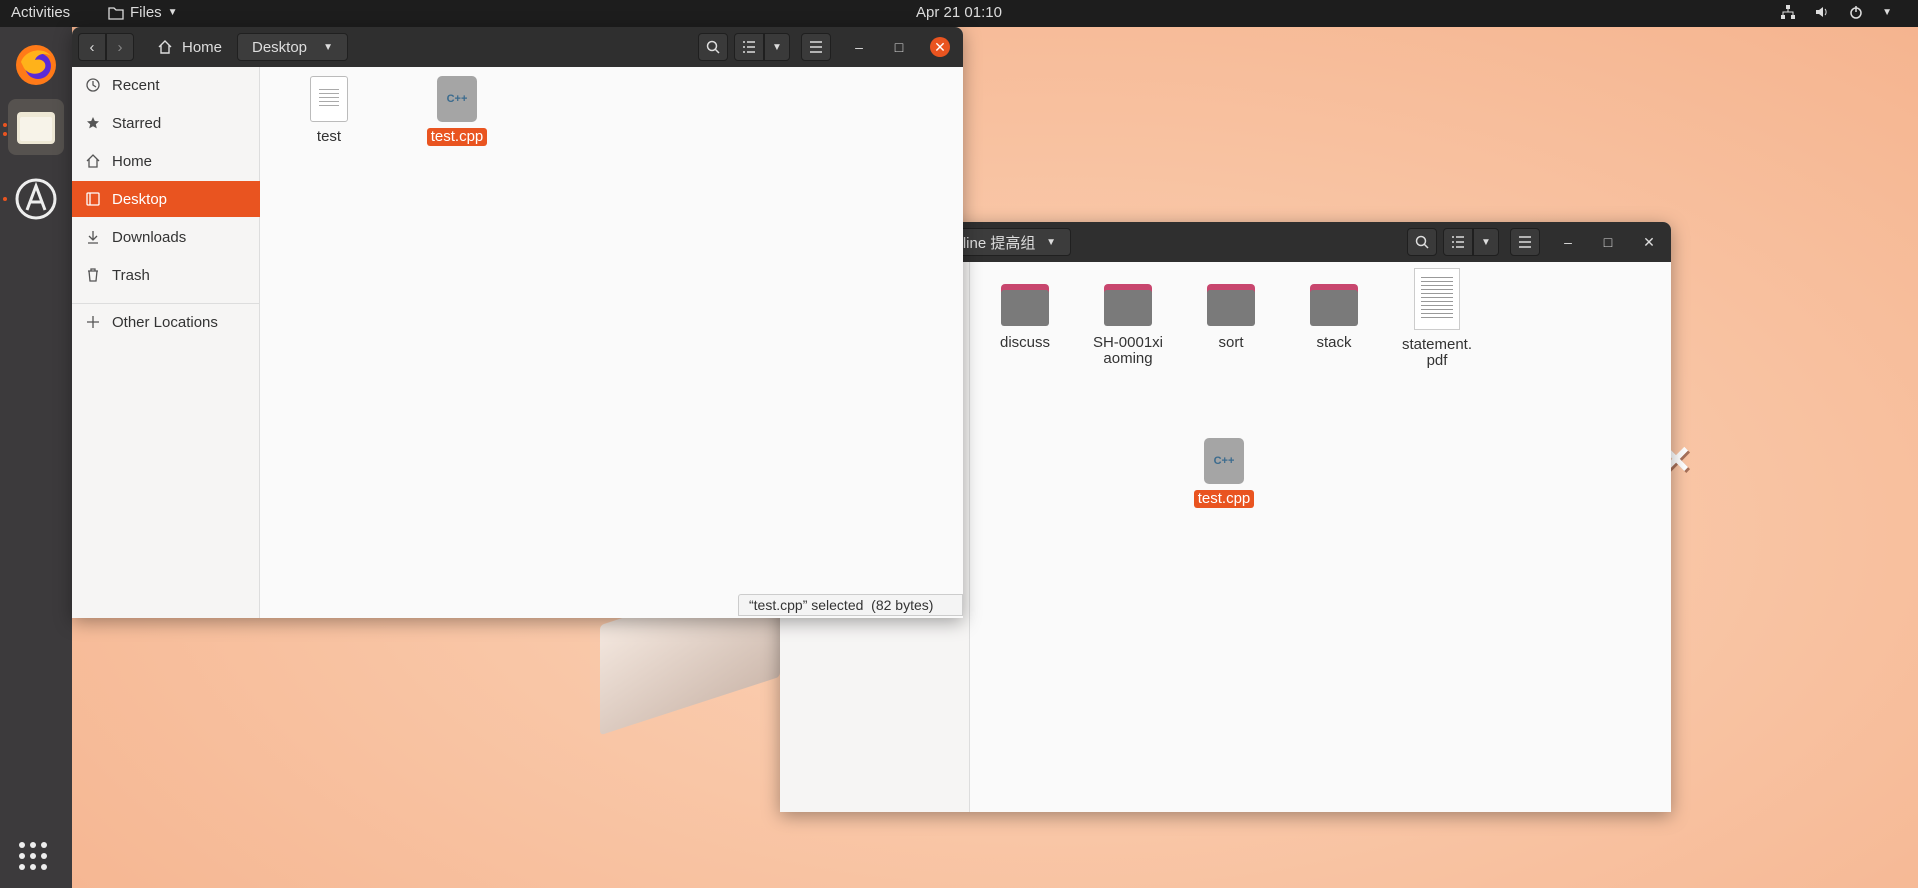 The image size is (1918, 888). I want to click on power-icon, so click(1856, 12).